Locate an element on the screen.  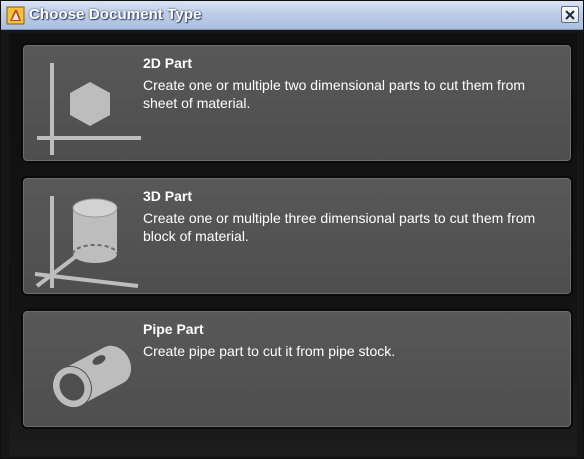
window-title: Choose Document Type is located at coordinates (115, 14).